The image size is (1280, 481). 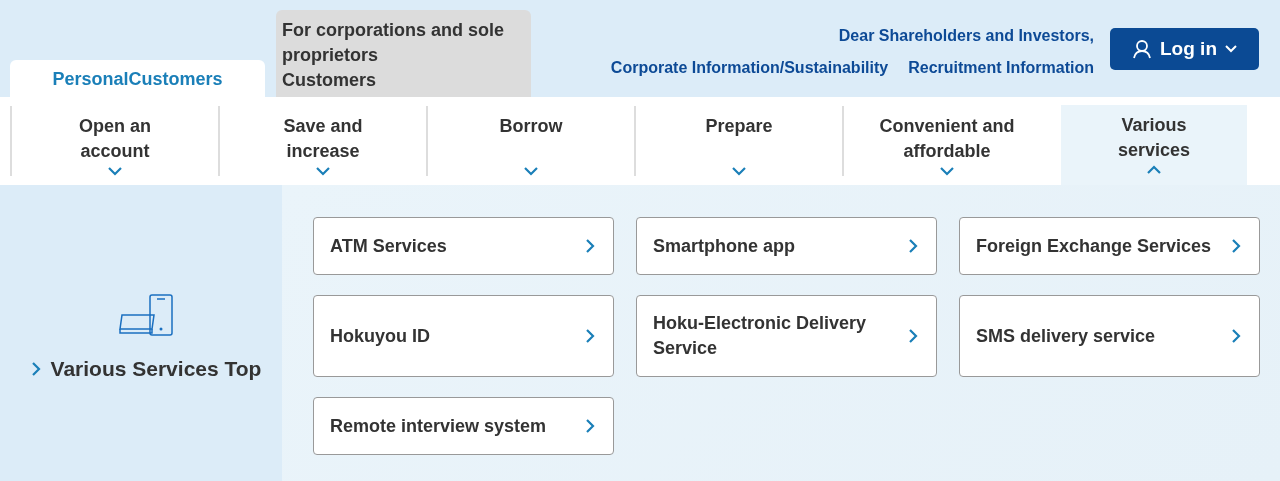 I want to click on nav-tab: Various services, so click(x=1154, y=145).